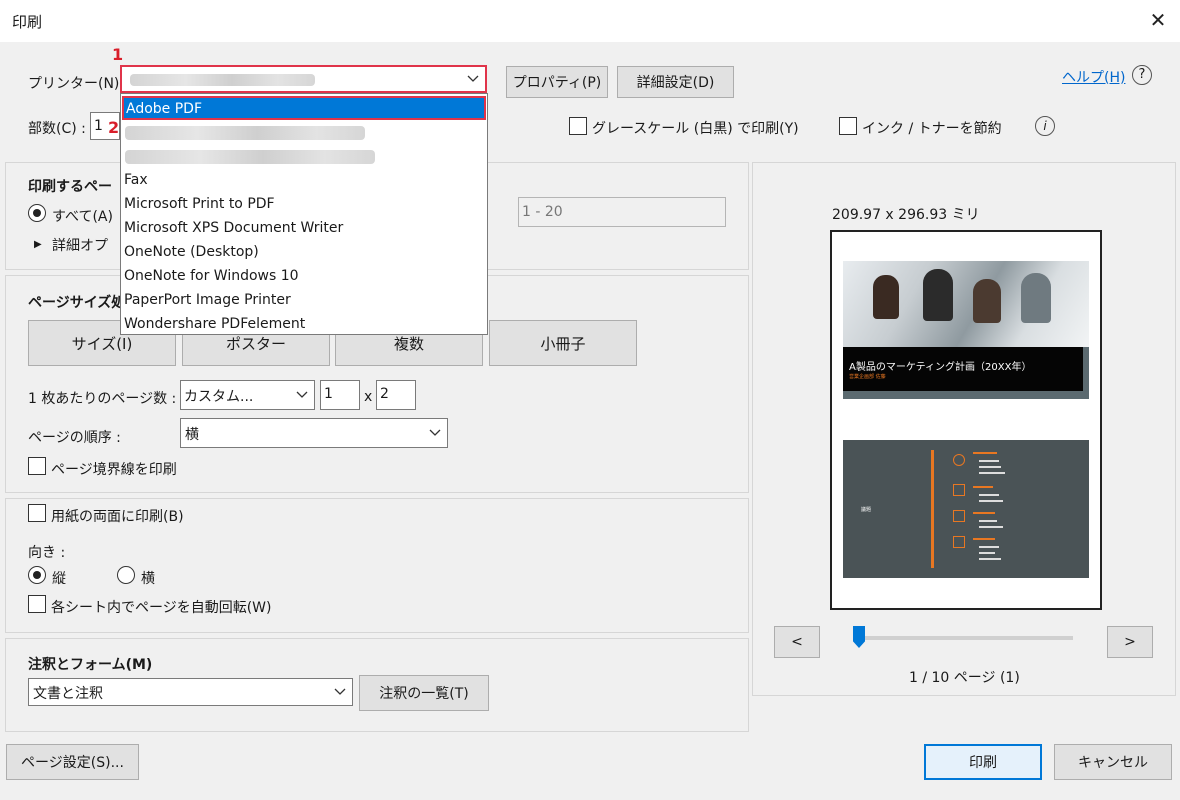 The width and height of the screenshot is (1180, 800). Describe the element at coordinates (983, 762) in the screenshot. I see `print-button: 印刷` at that location.